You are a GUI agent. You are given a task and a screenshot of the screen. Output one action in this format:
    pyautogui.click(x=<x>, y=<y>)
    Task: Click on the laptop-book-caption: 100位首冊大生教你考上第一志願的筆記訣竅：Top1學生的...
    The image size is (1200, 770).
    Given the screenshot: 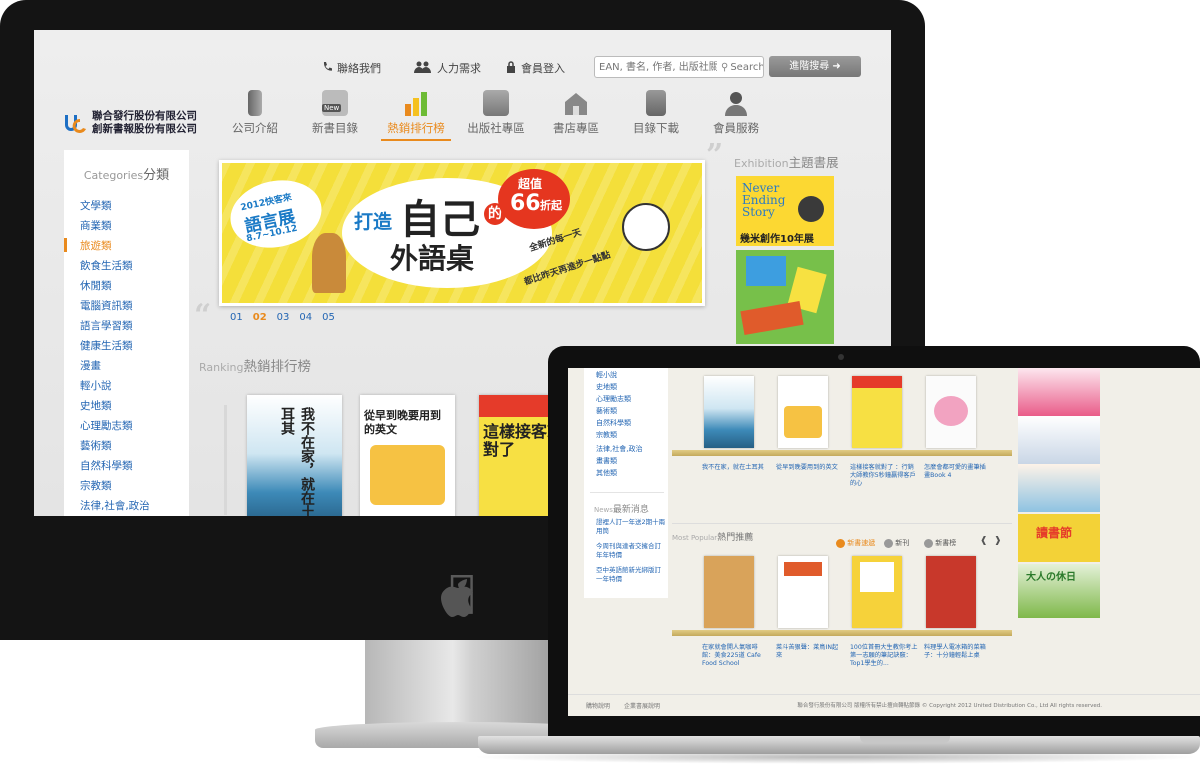 What is the action you would take?
    pyautogui.click(x=884, y=656)
    